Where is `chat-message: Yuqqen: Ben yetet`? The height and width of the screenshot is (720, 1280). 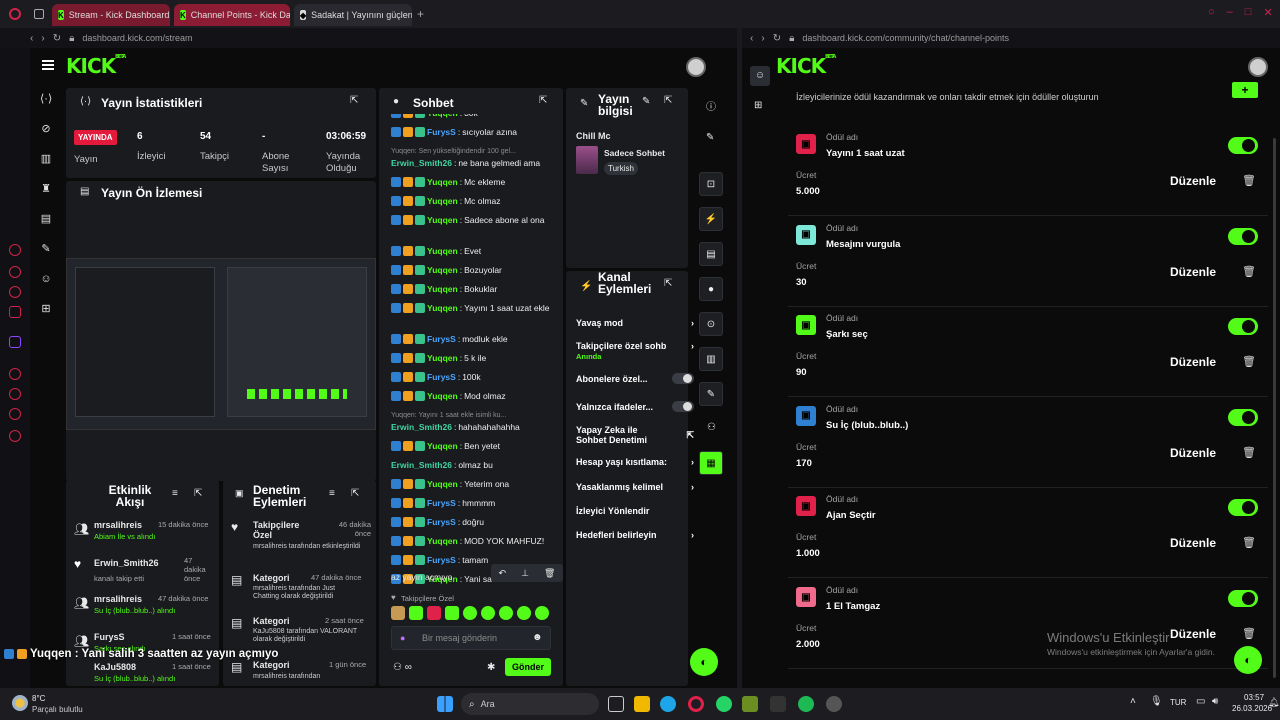
chat-message: Yuqqen: Ben yetet is located at coordinates (471, 446).